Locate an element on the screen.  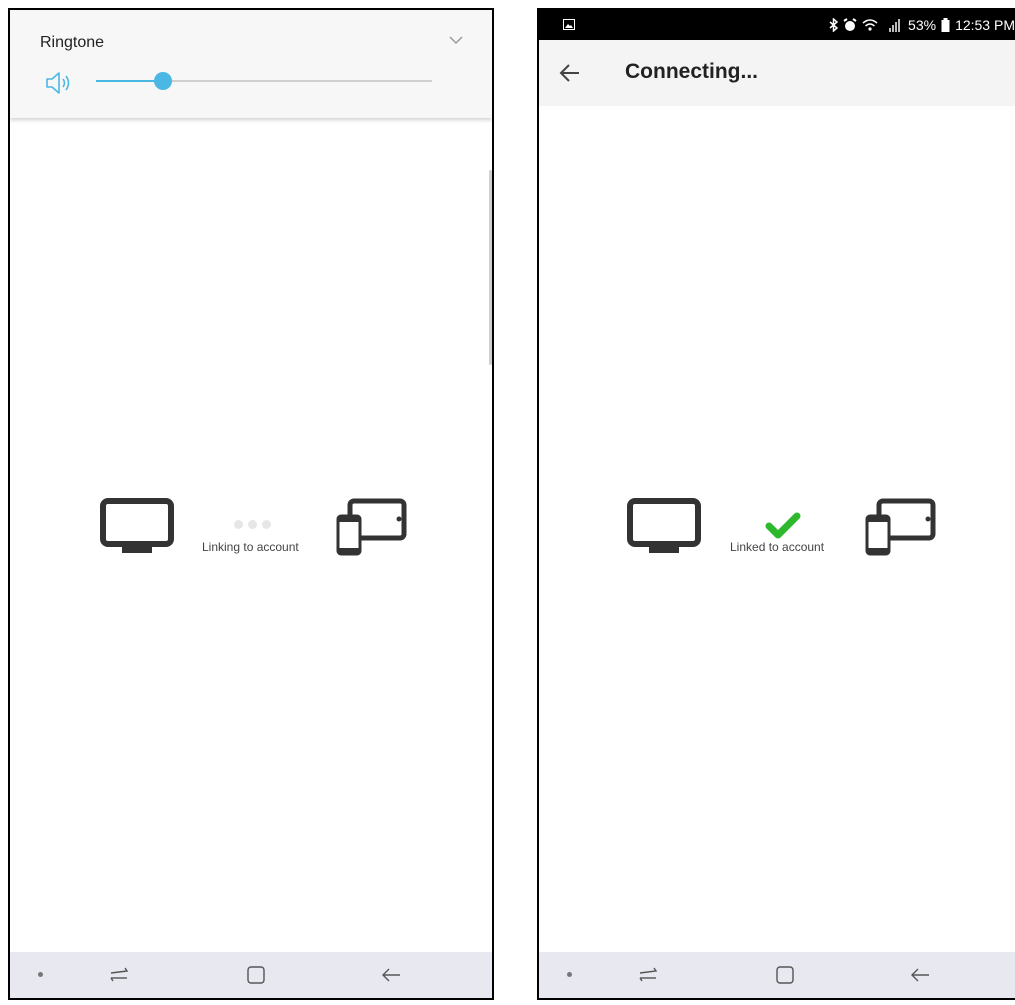
volume-slider-thumb is located at coordinates (163, 81).